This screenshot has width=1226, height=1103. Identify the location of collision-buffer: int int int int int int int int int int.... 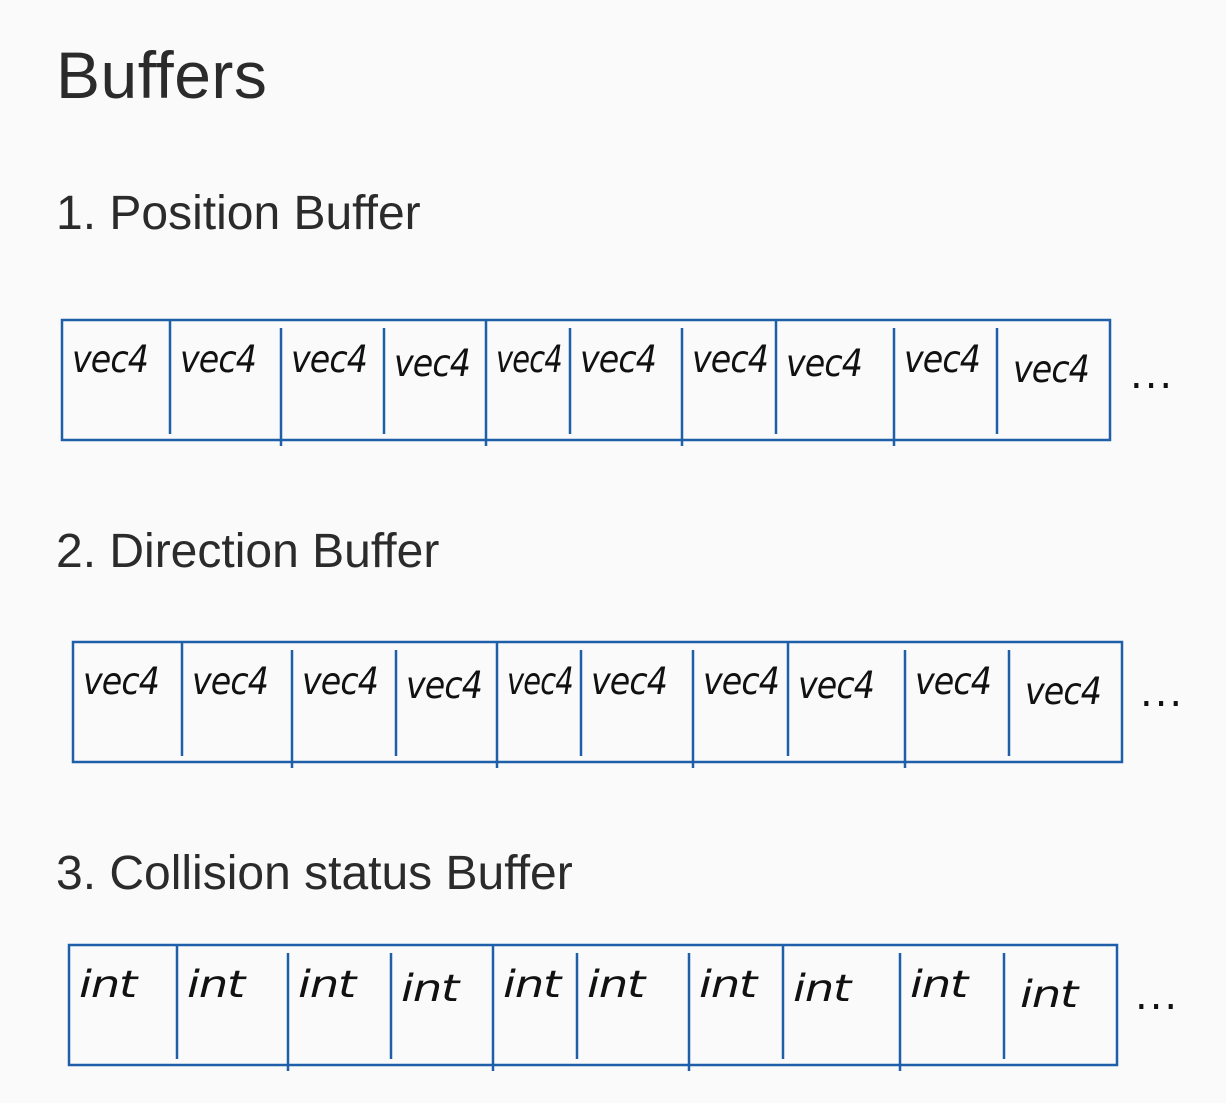
(623, 1007).